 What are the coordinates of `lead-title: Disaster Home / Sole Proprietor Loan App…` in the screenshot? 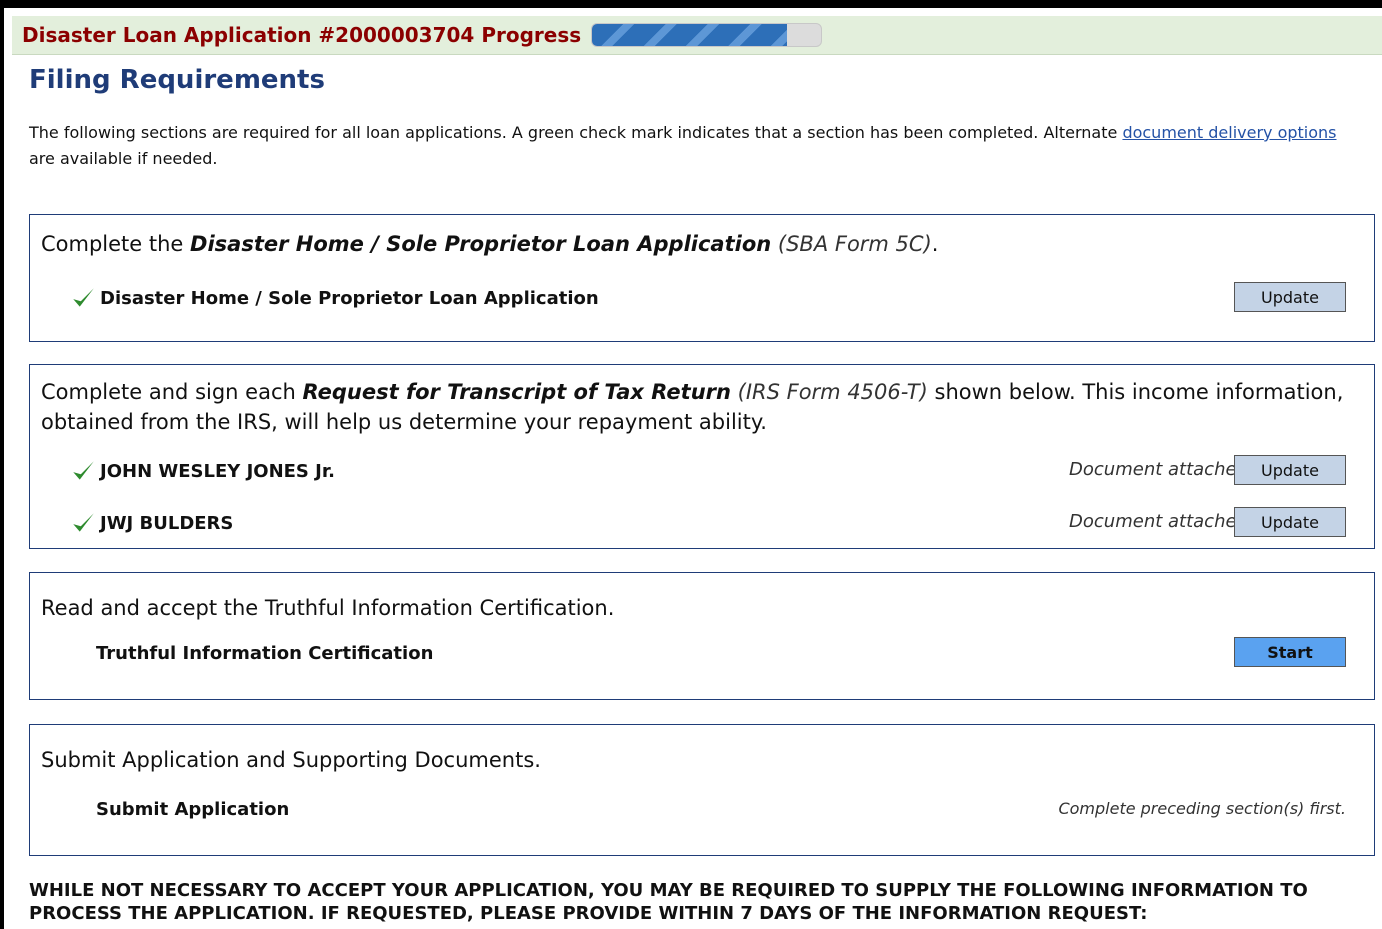 It's located at (481, 244).